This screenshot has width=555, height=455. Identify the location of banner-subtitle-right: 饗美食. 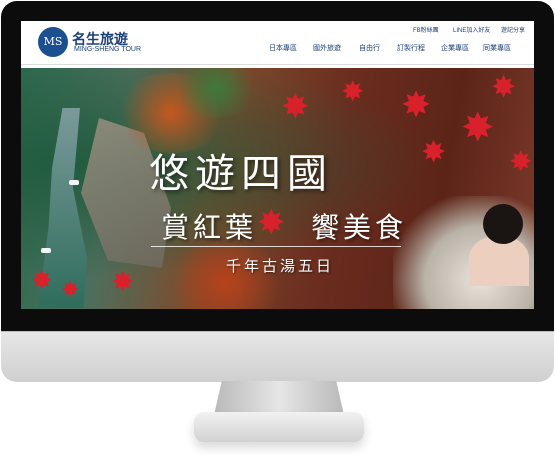
(359, 227).